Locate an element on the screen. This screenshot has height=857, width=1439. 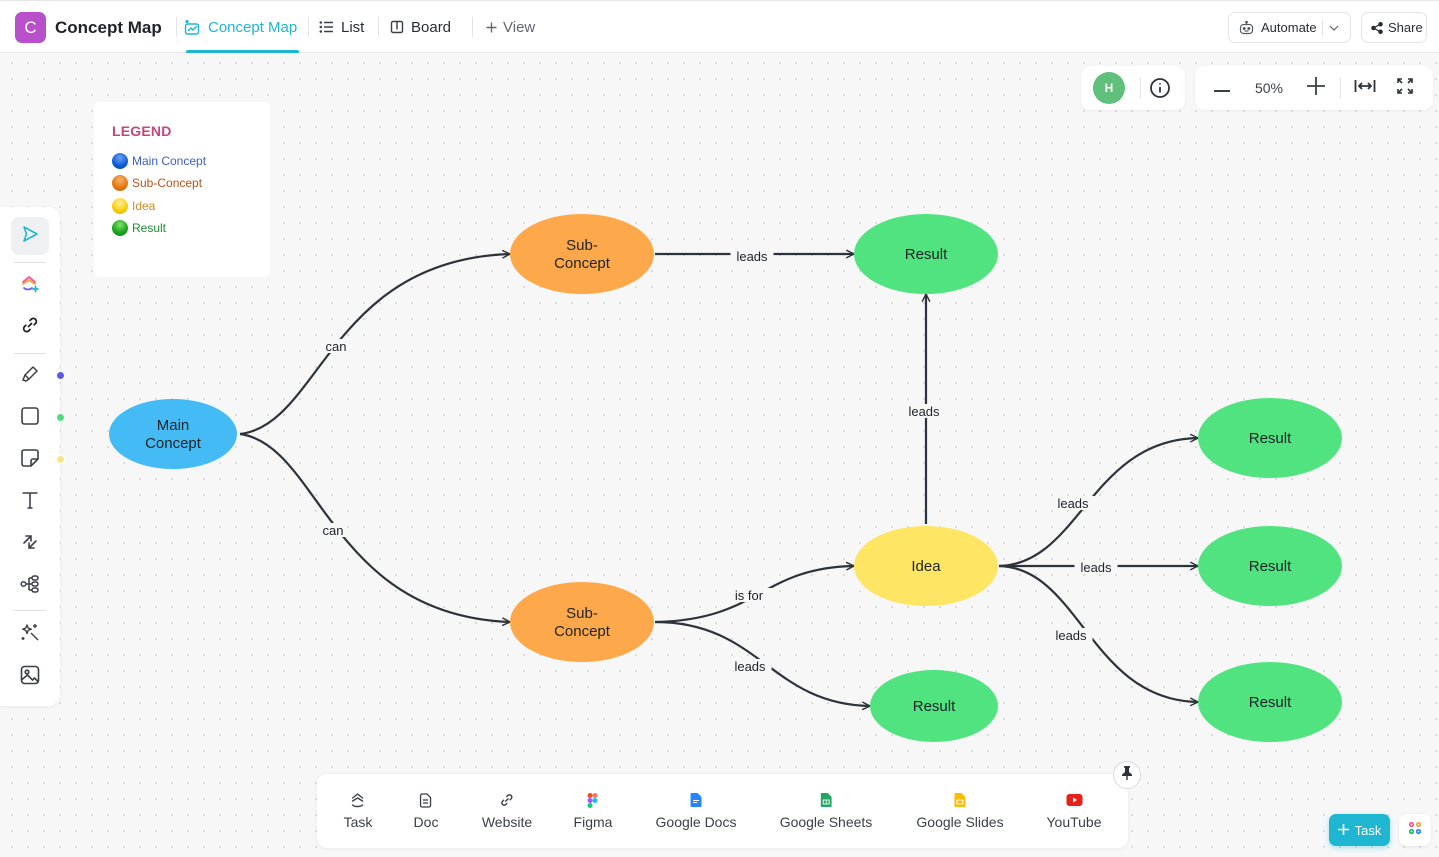
pin-icon is located at coordinates (1127, 775).